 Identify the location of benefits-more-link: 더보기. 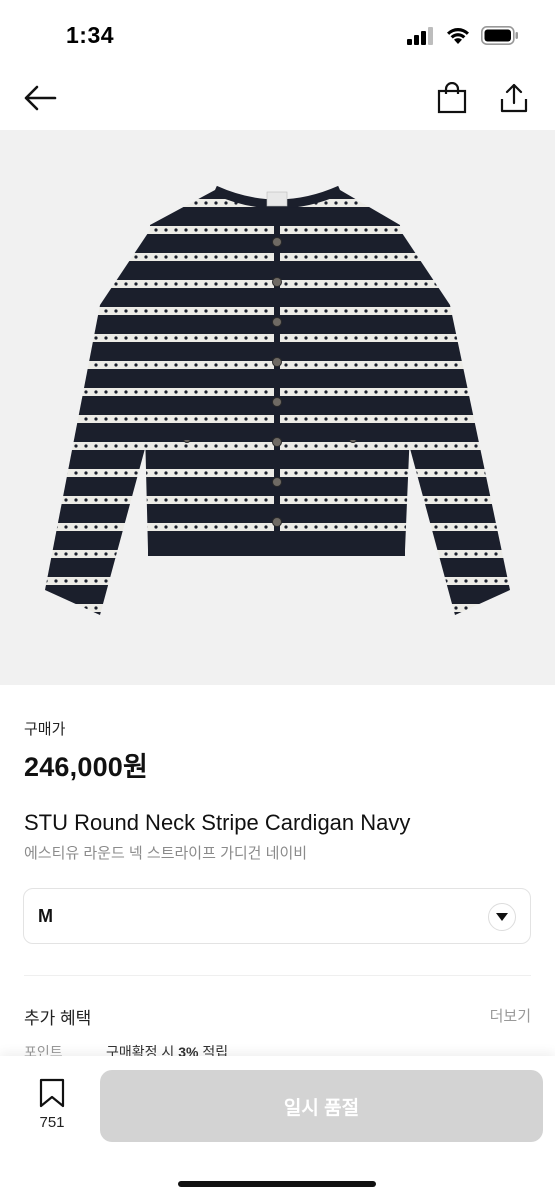
(510, 1015).